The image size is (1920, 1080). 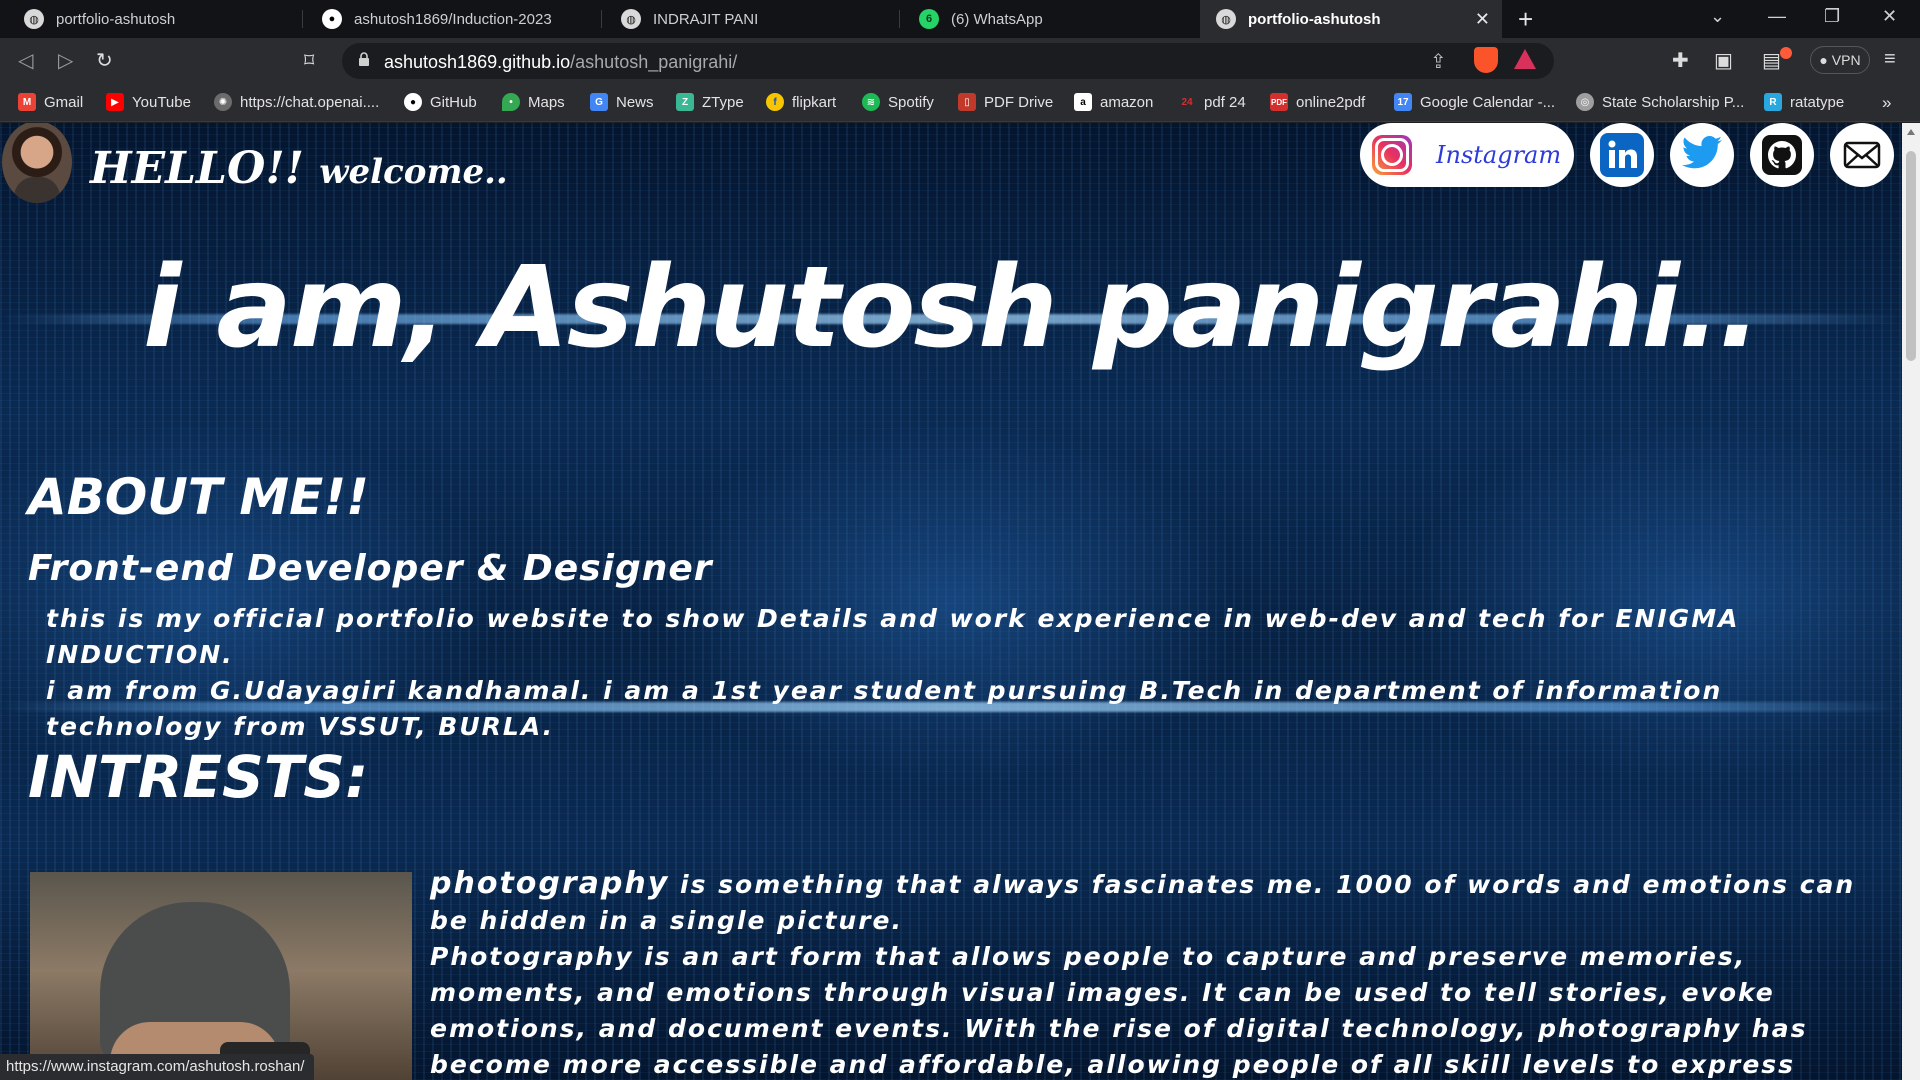 What do you see at coordinates (1525, 19) in the screenshot?
I see `new-tab-icon: +` at bounding box center [1525, 19].